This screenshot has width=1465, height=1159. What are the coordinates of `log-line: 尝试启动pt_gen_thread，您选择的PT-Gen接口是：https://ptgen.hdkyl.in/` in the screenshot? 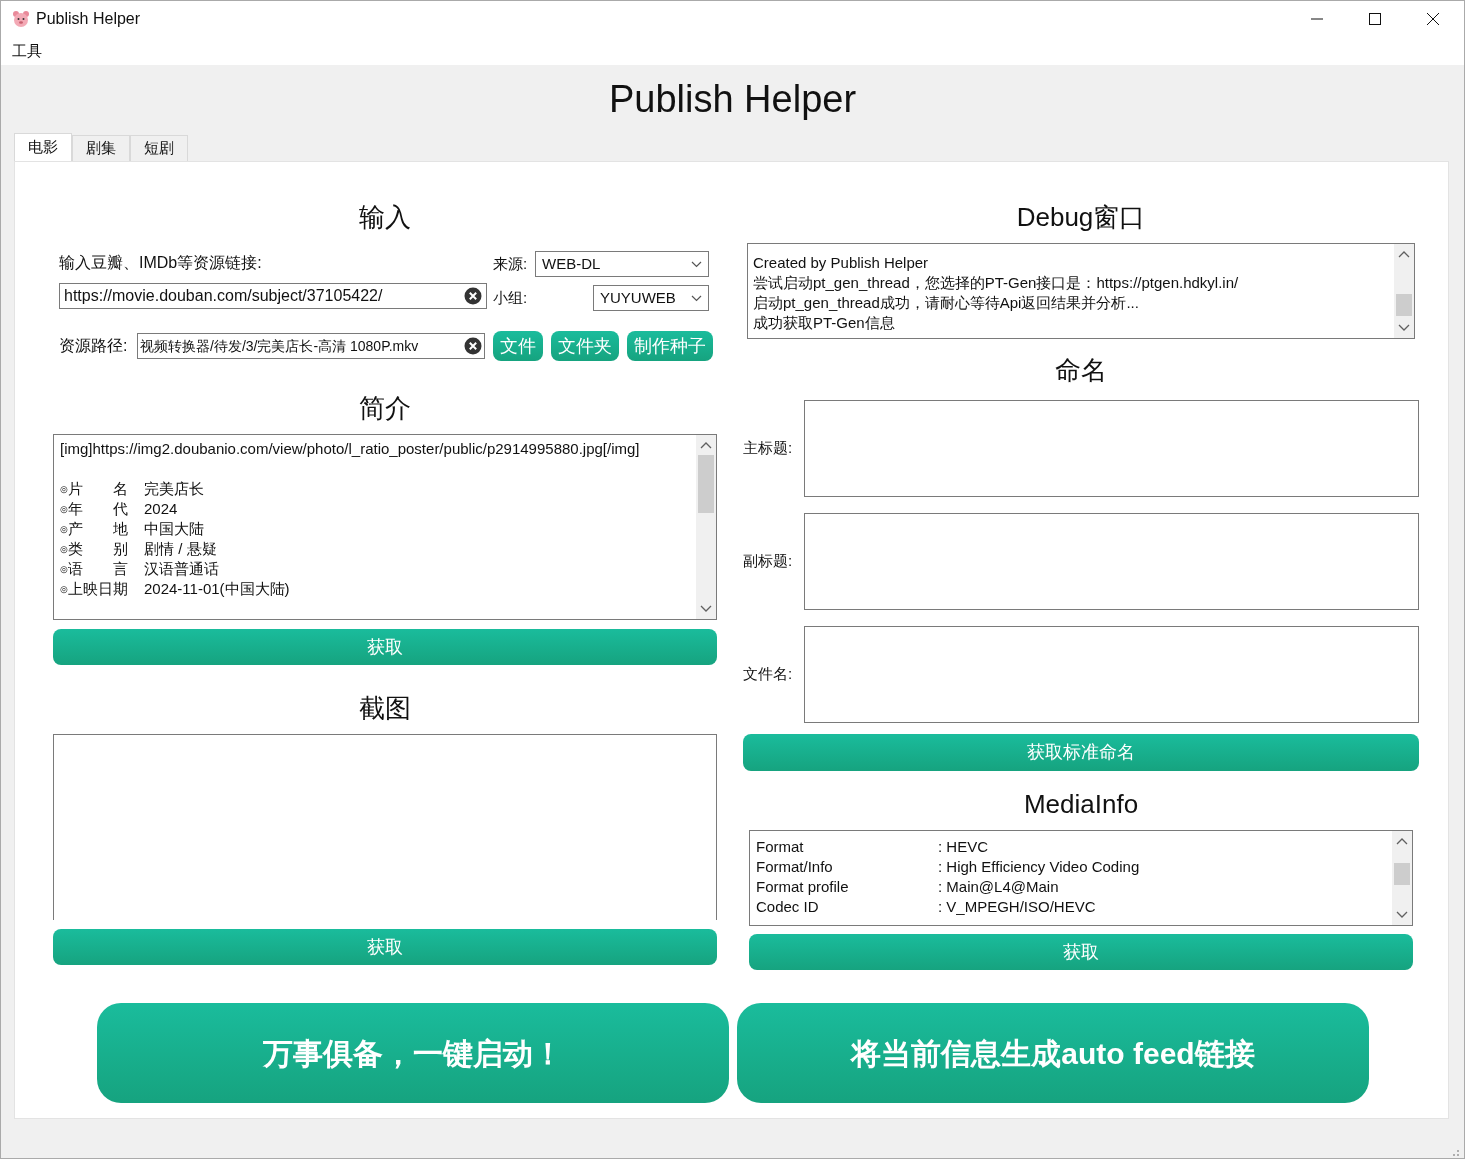 It's located at (996, 283).